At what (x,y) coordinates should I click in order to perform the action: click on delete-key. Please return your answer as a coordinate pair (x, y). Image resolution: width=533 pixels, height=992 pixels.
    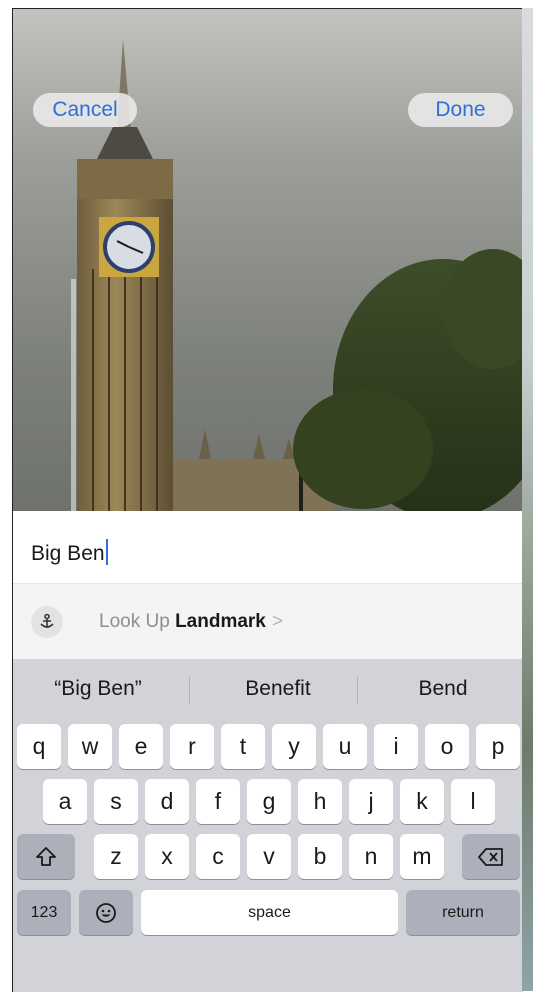
    Looking at the image, I should click on (491, 856).